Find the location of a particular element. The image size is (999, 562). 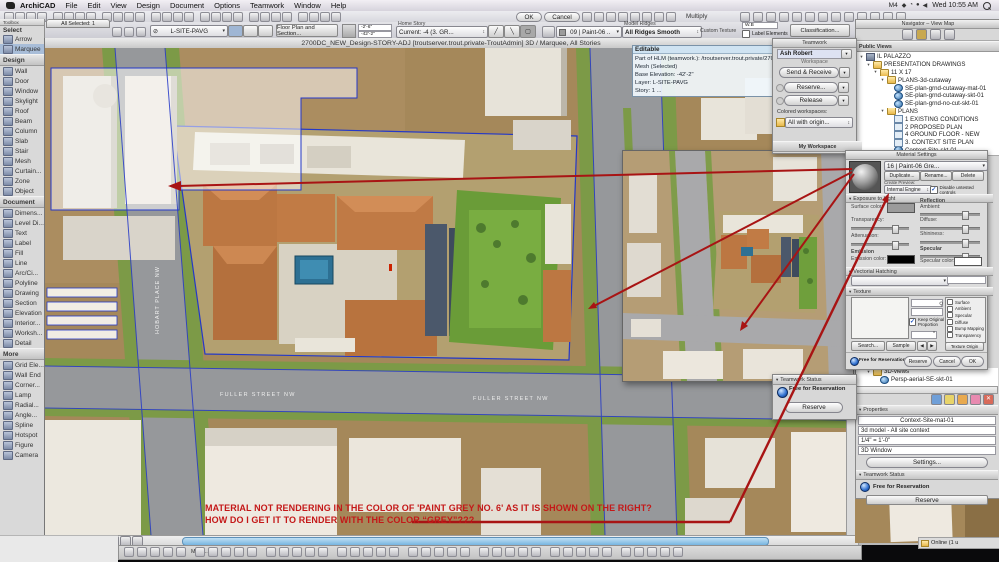

tool-wall-end: Wall End is located at coordinates (22, 375).